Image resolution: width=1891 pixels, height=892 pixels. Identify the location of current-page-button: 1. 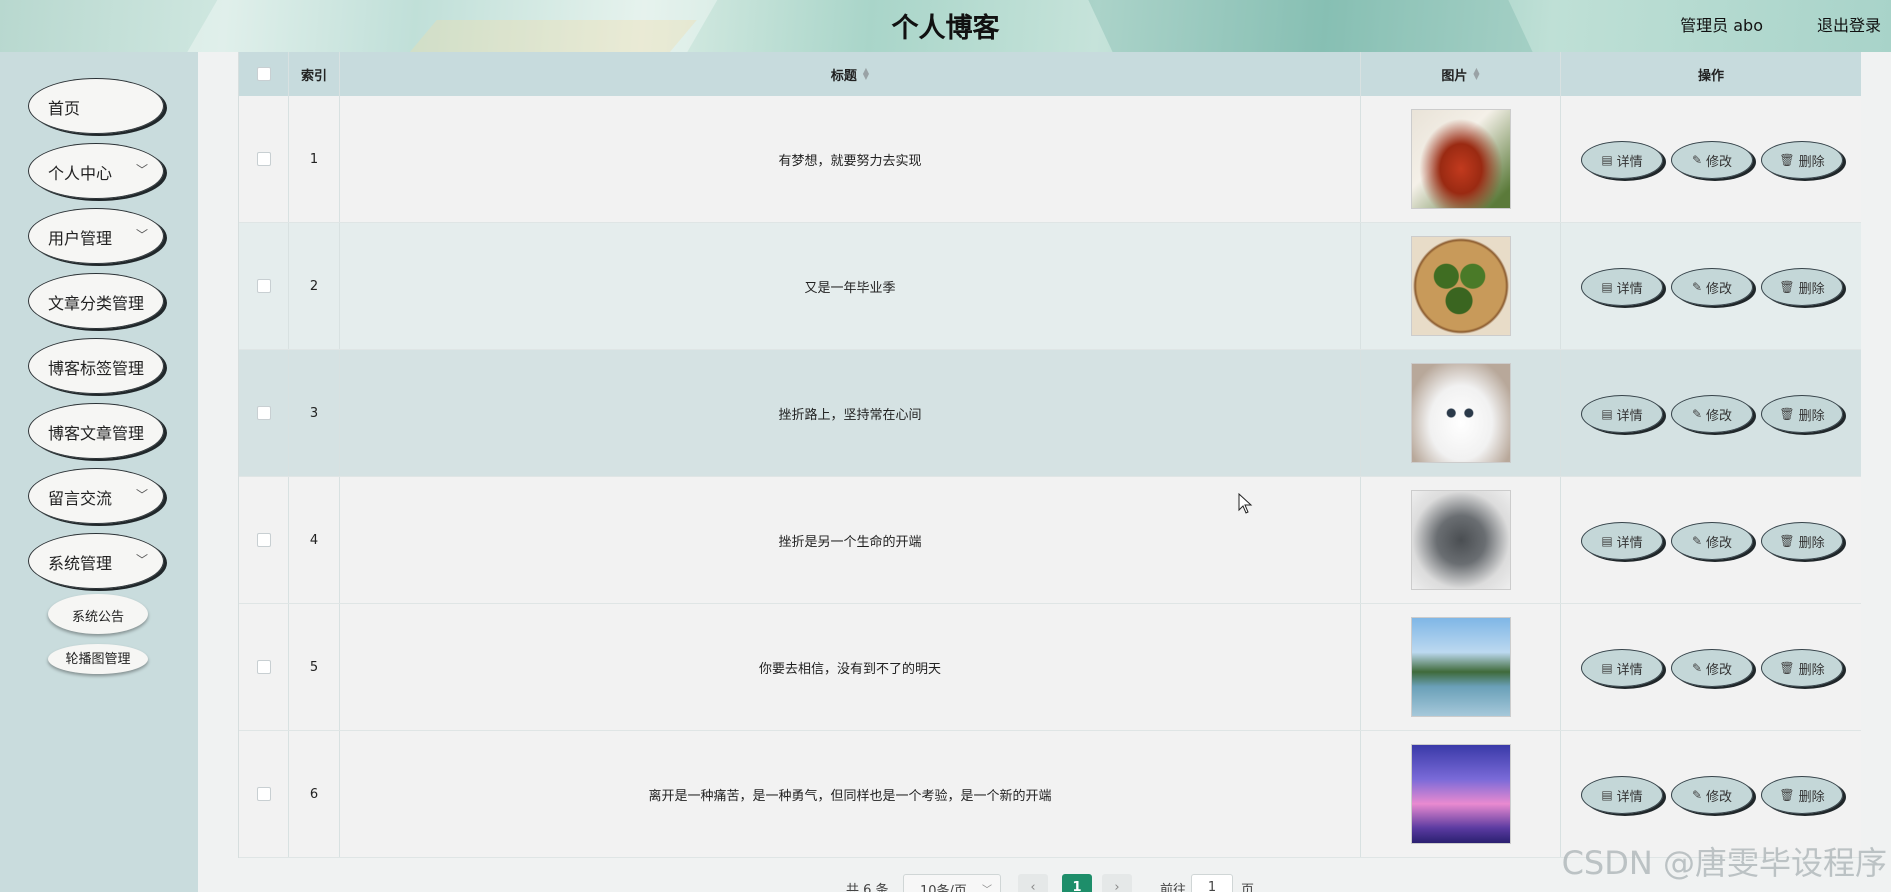
(1077, 883).